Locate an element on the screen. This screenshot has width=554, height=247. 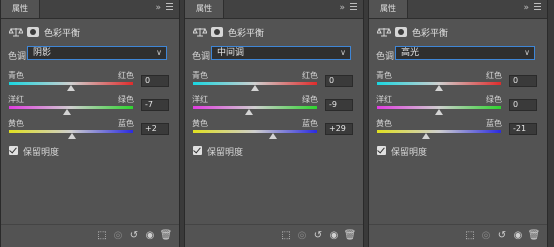
tone-value: 中间调 is located at coordinates (231, 53).